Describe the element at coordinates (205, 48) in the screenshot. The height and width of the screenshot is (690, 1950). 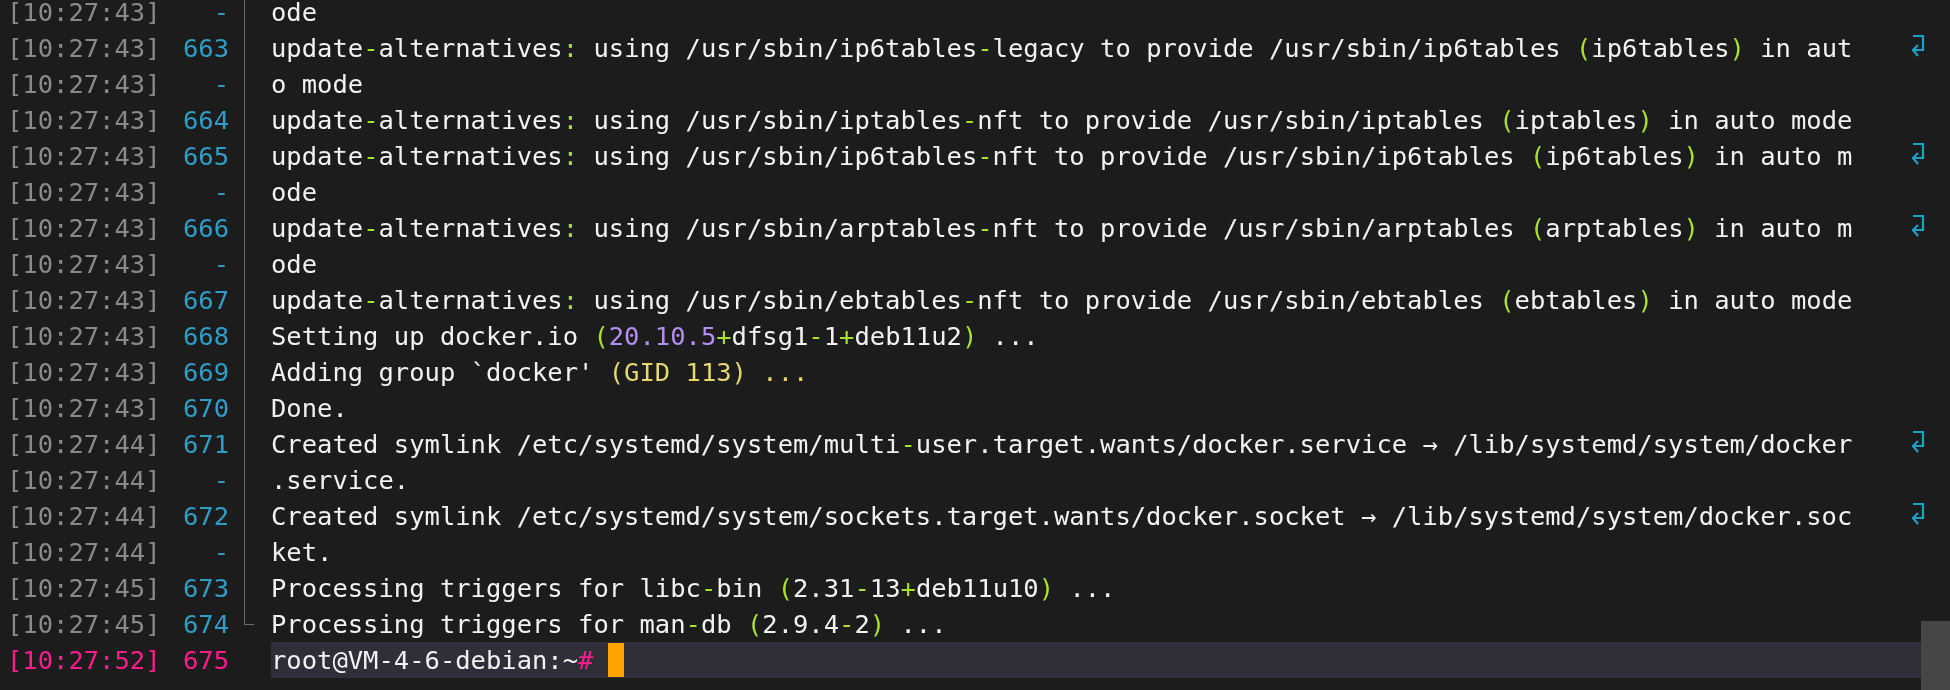
I see `line-number: 663` at that location.